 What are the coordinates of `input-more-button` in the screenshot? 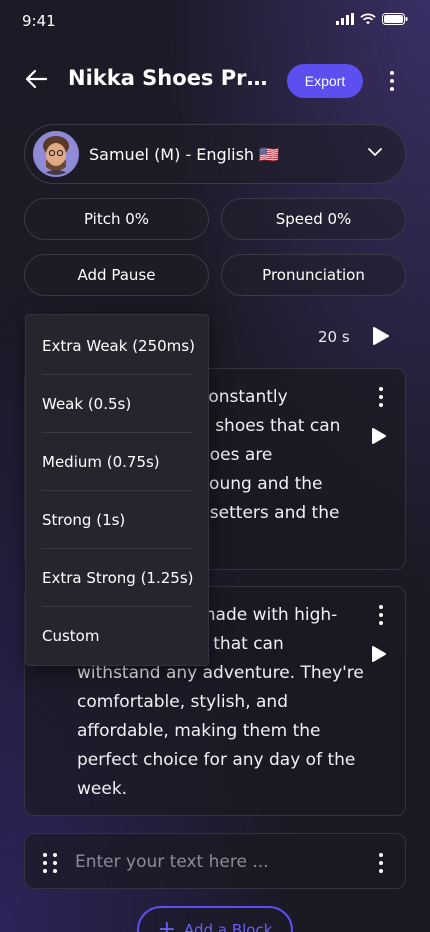 It's located at (381, 863).